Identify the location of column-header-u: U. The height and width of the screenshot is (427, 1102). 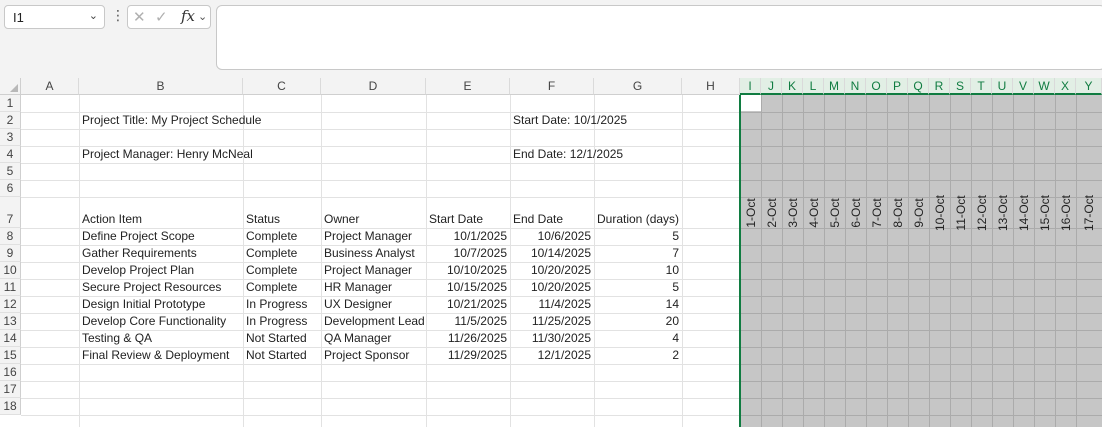
(1002, 86).